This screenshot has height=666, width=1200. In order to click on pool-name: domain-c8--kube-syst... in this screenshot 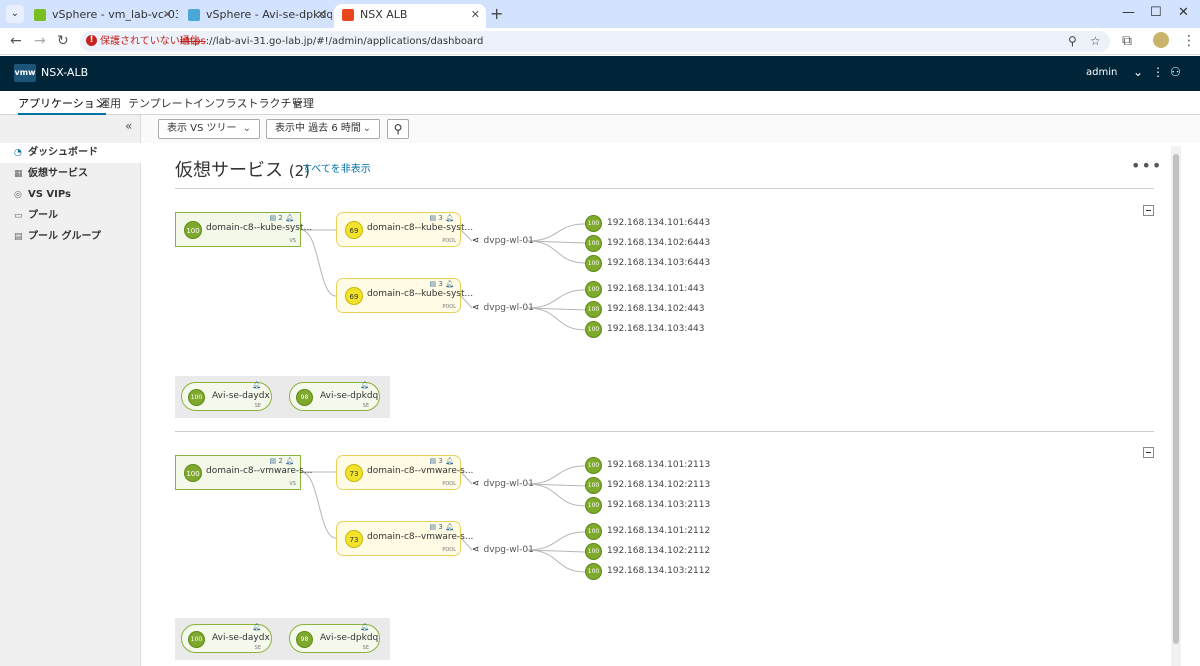, I will do `click(420, 294)`.